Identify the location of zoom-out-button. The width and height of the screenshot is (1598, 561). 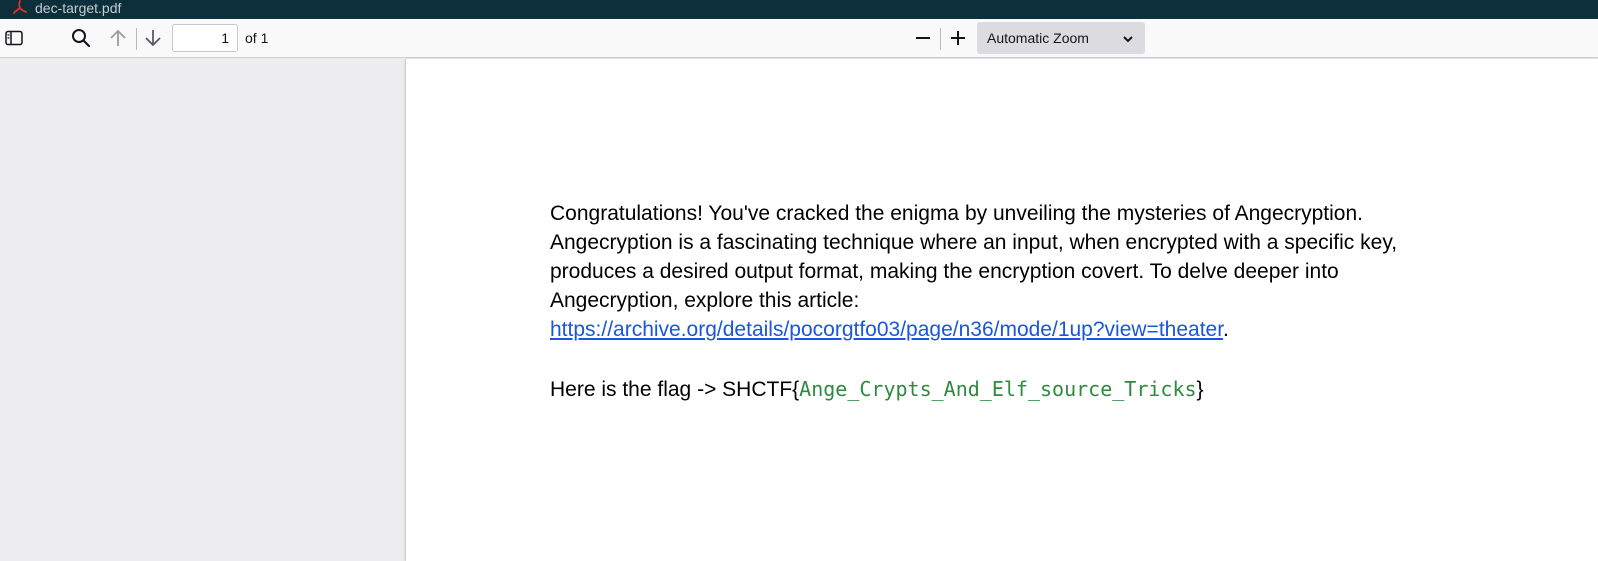
(923, 38).